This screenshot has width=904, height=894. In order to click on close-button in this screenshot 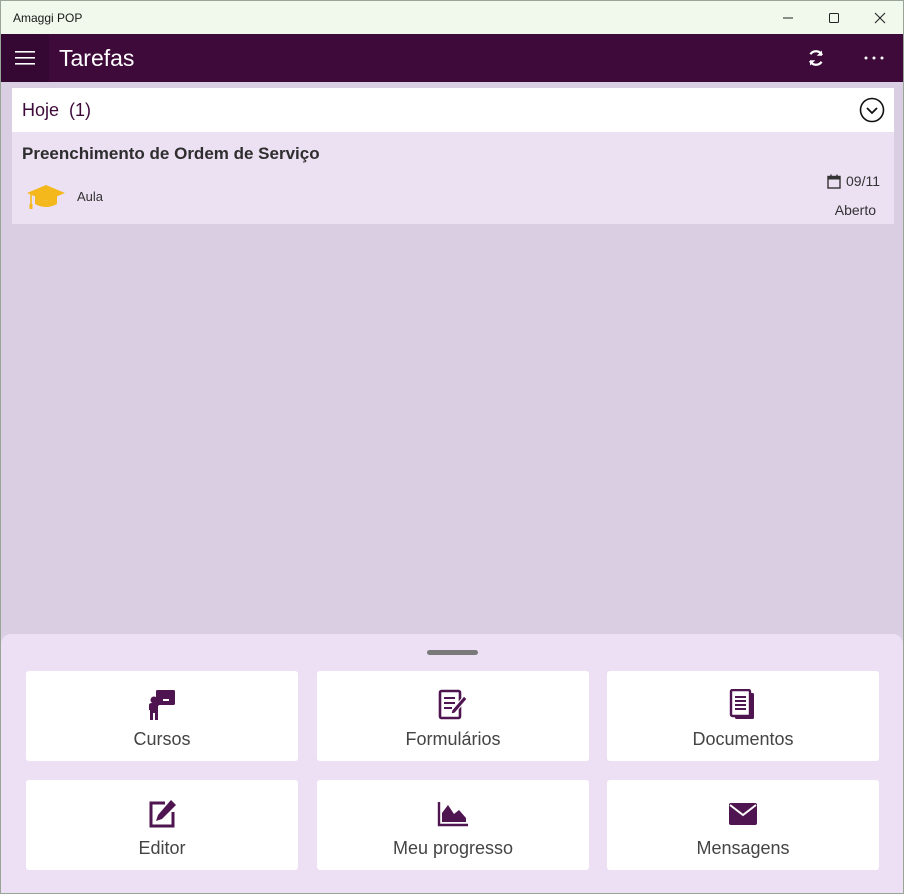, I will do `click(880, 17)`.